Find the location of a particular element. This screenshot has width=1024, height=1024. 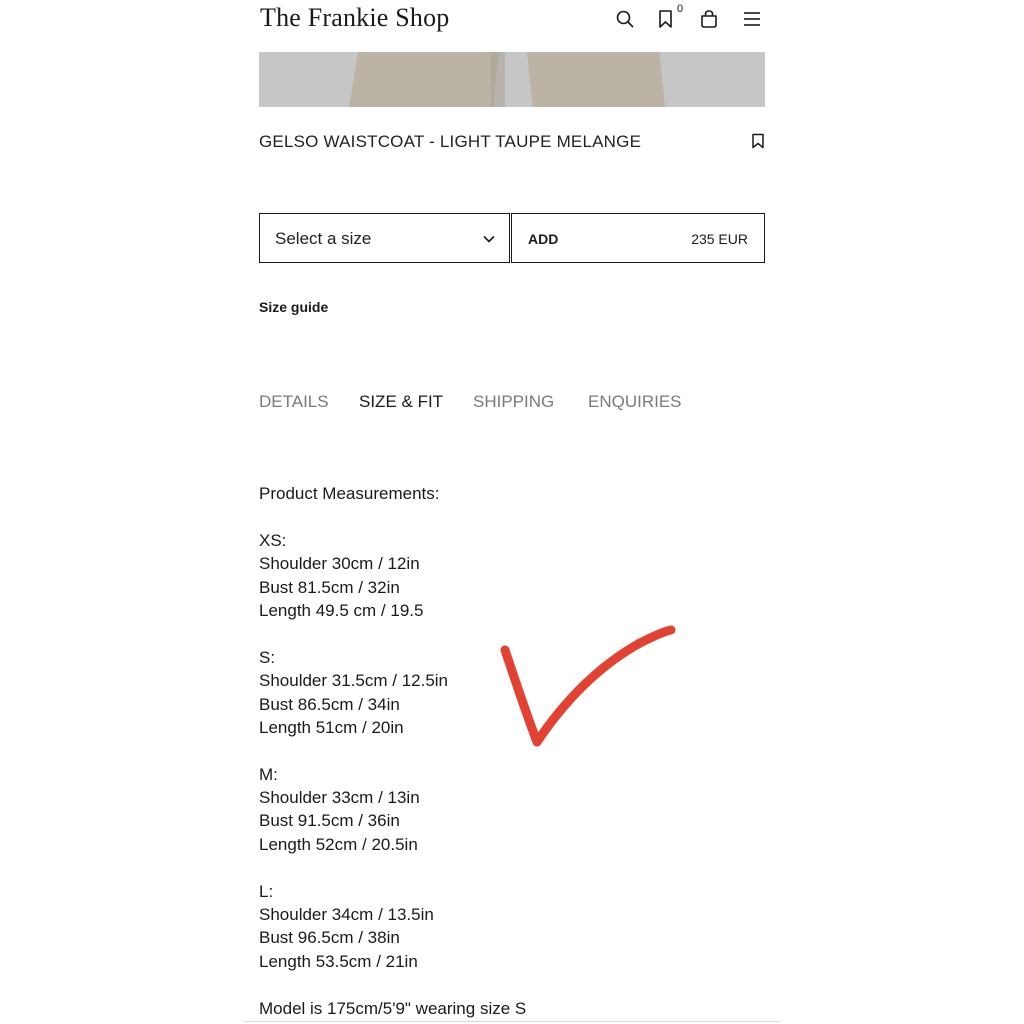

bookmark-icon is located at coordinates (666, 19).